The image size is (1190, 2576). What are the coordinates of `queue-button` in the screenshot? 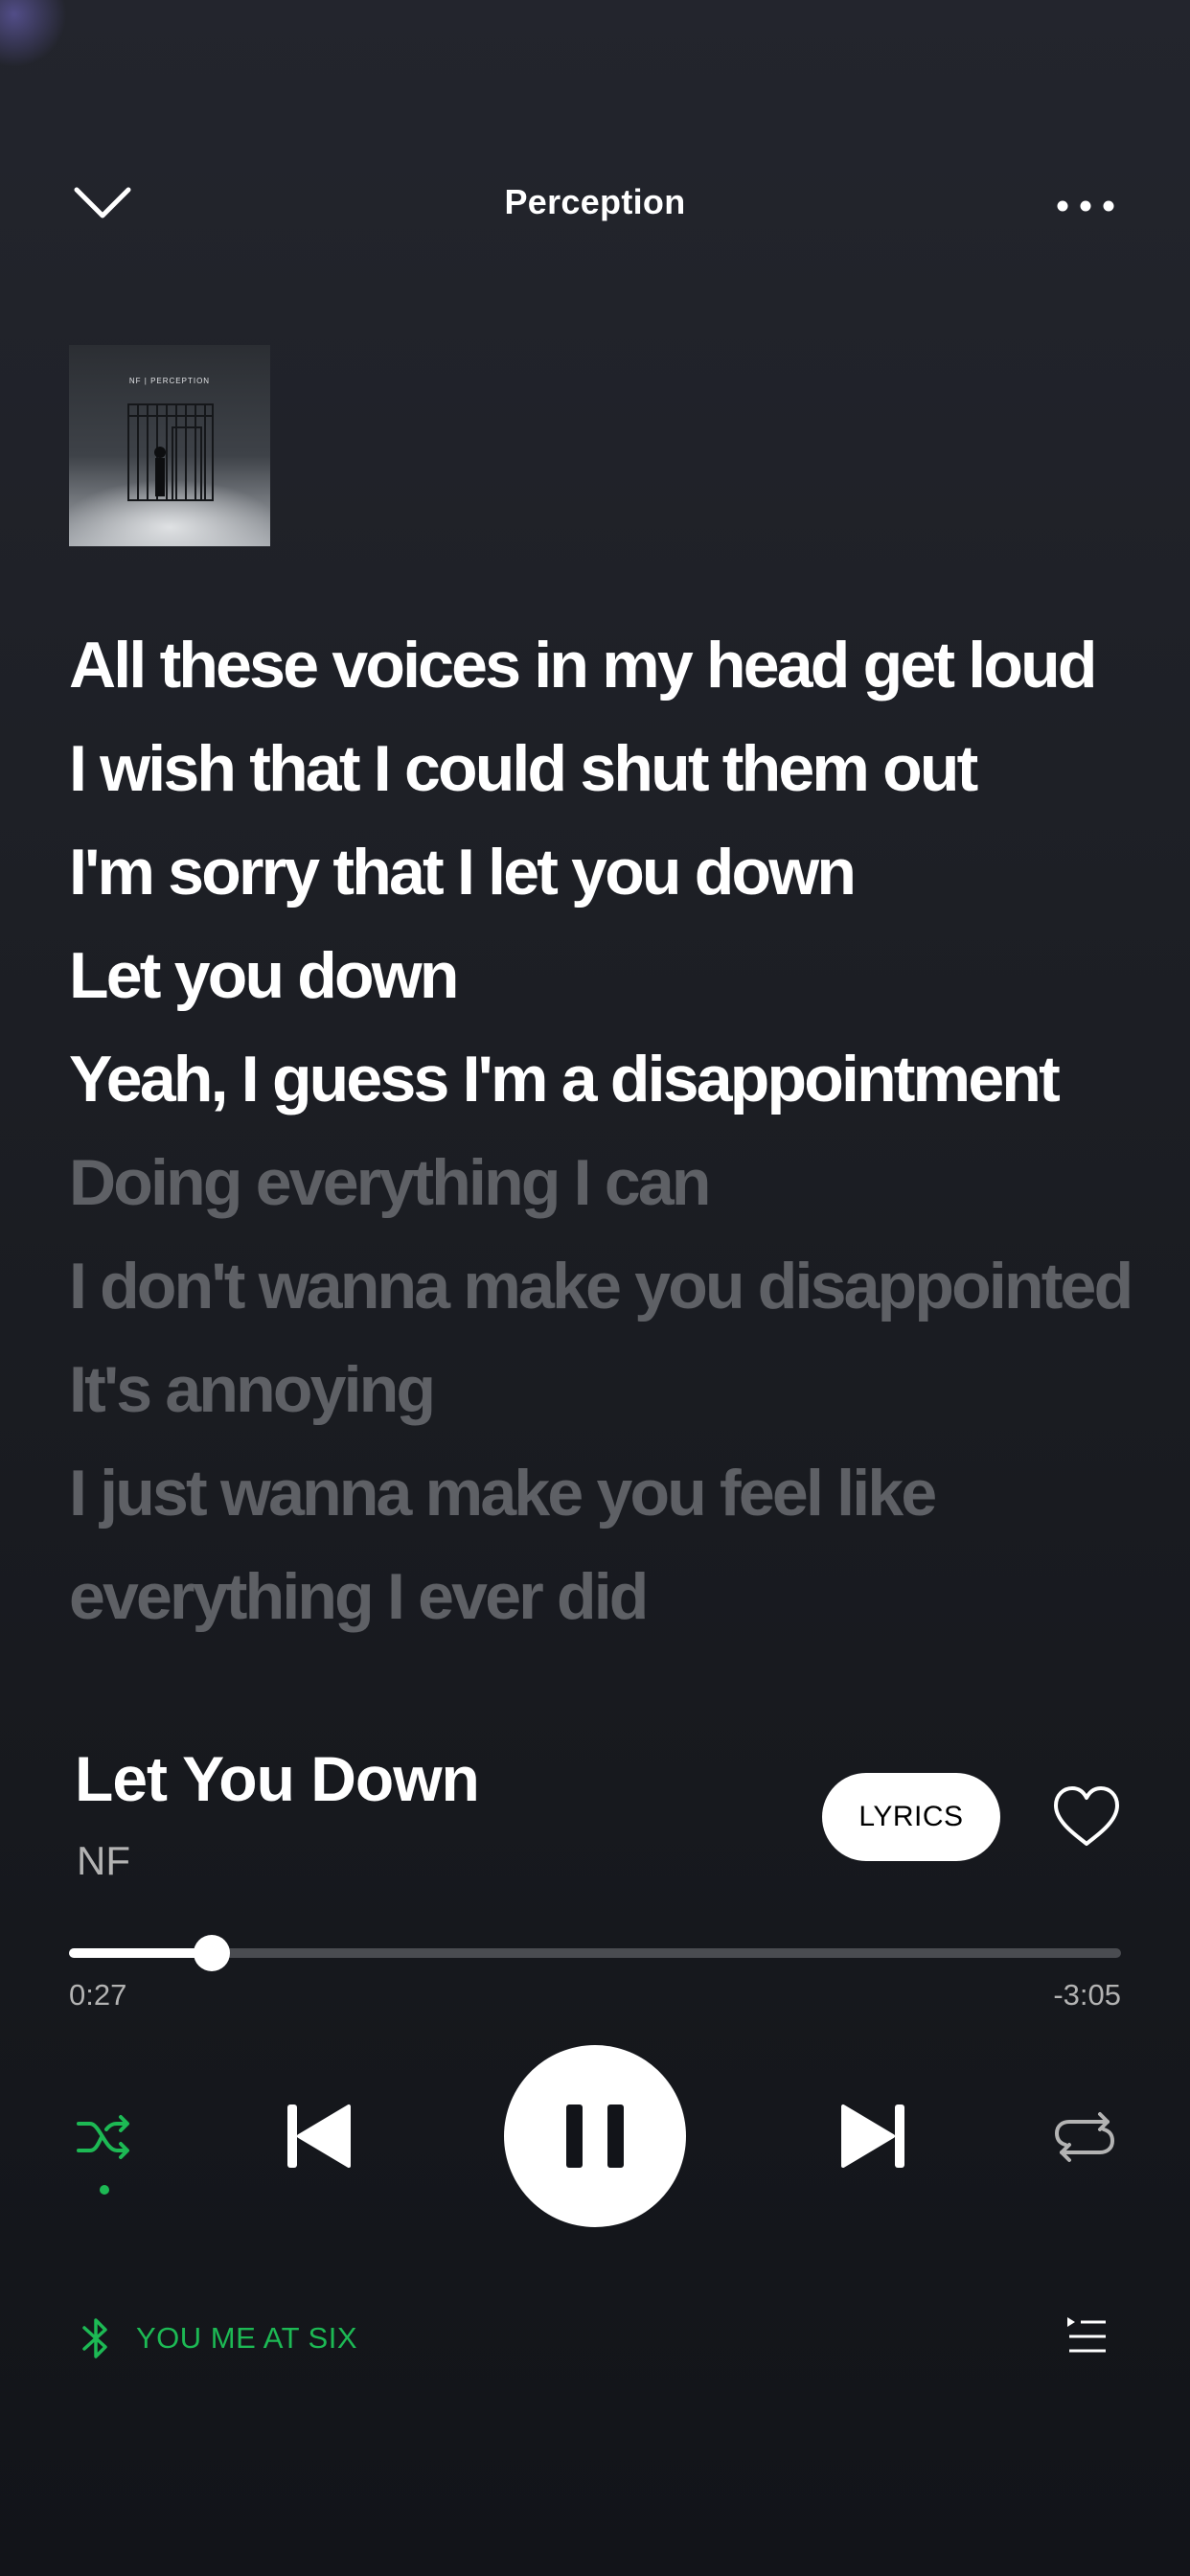 It's located at (1087, 2336).